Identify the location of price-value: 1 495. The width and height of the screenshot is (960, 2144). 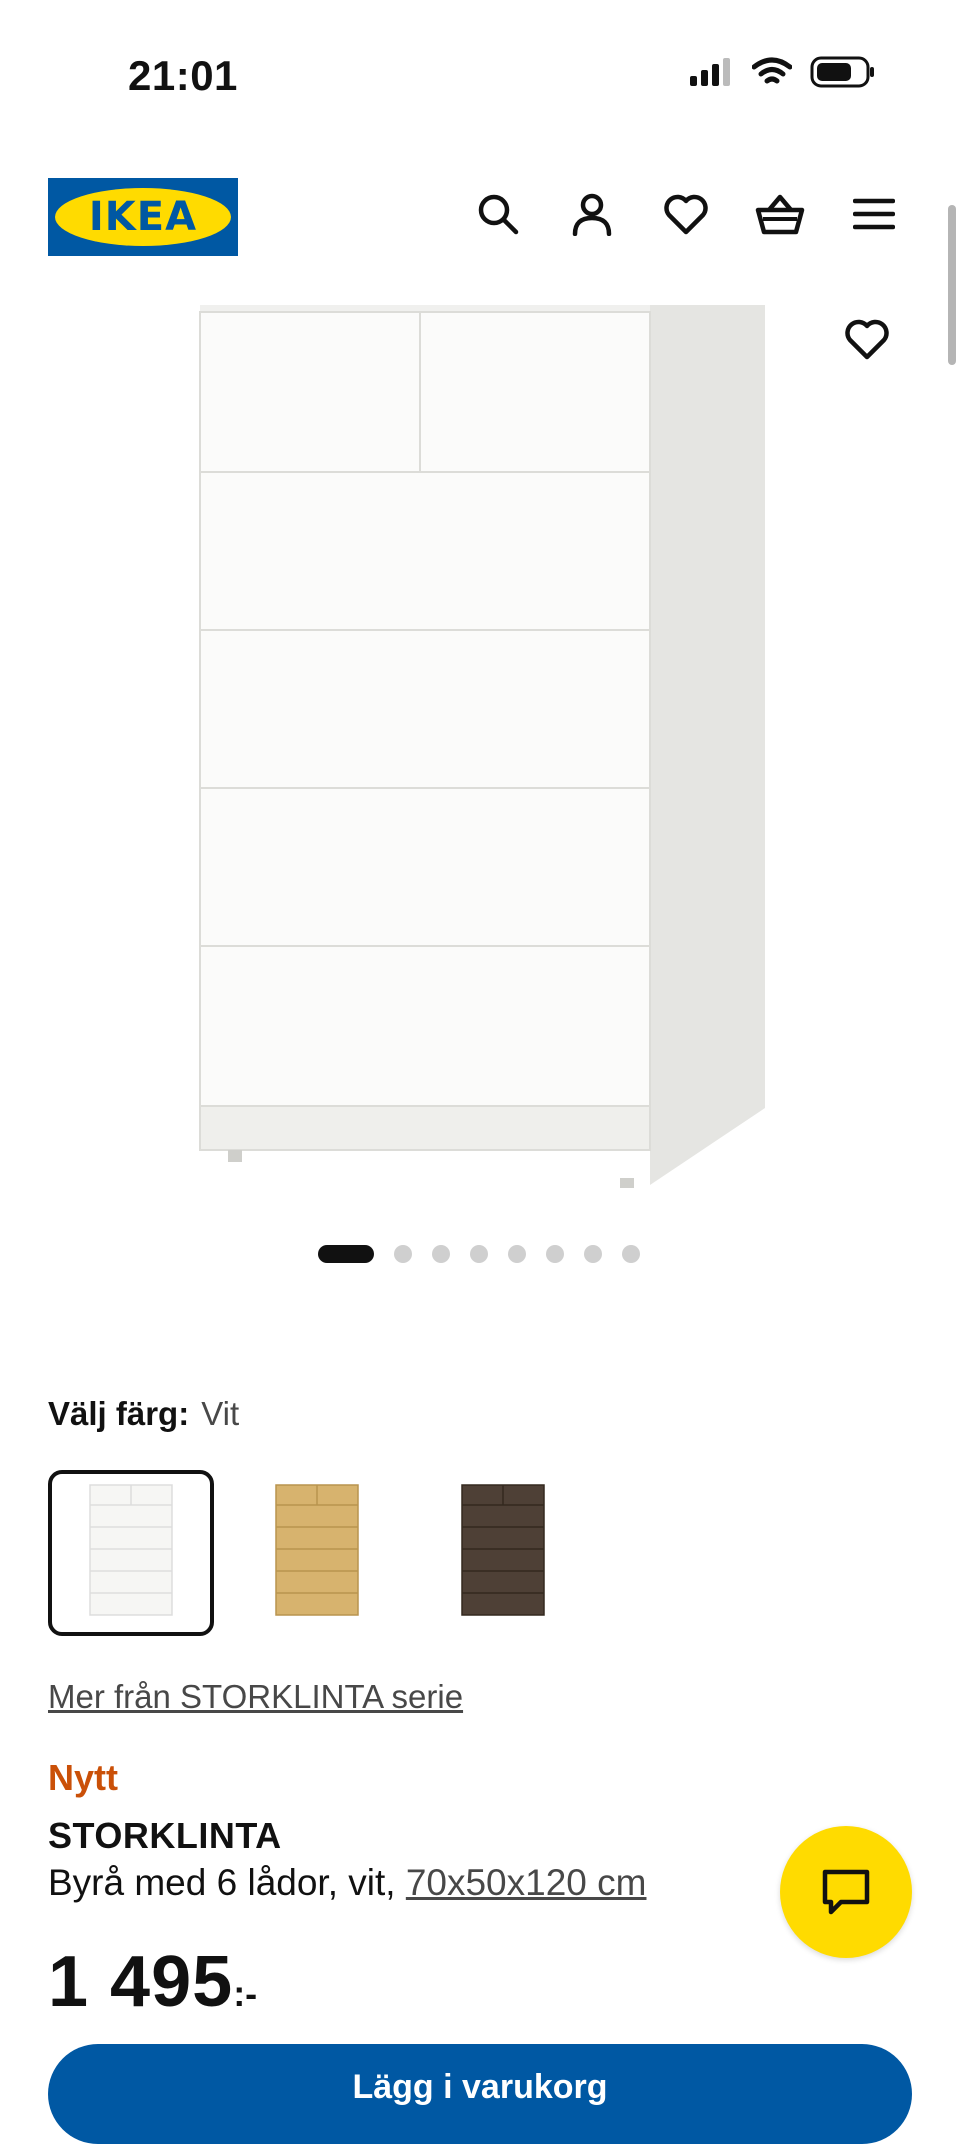
(141, 1977).